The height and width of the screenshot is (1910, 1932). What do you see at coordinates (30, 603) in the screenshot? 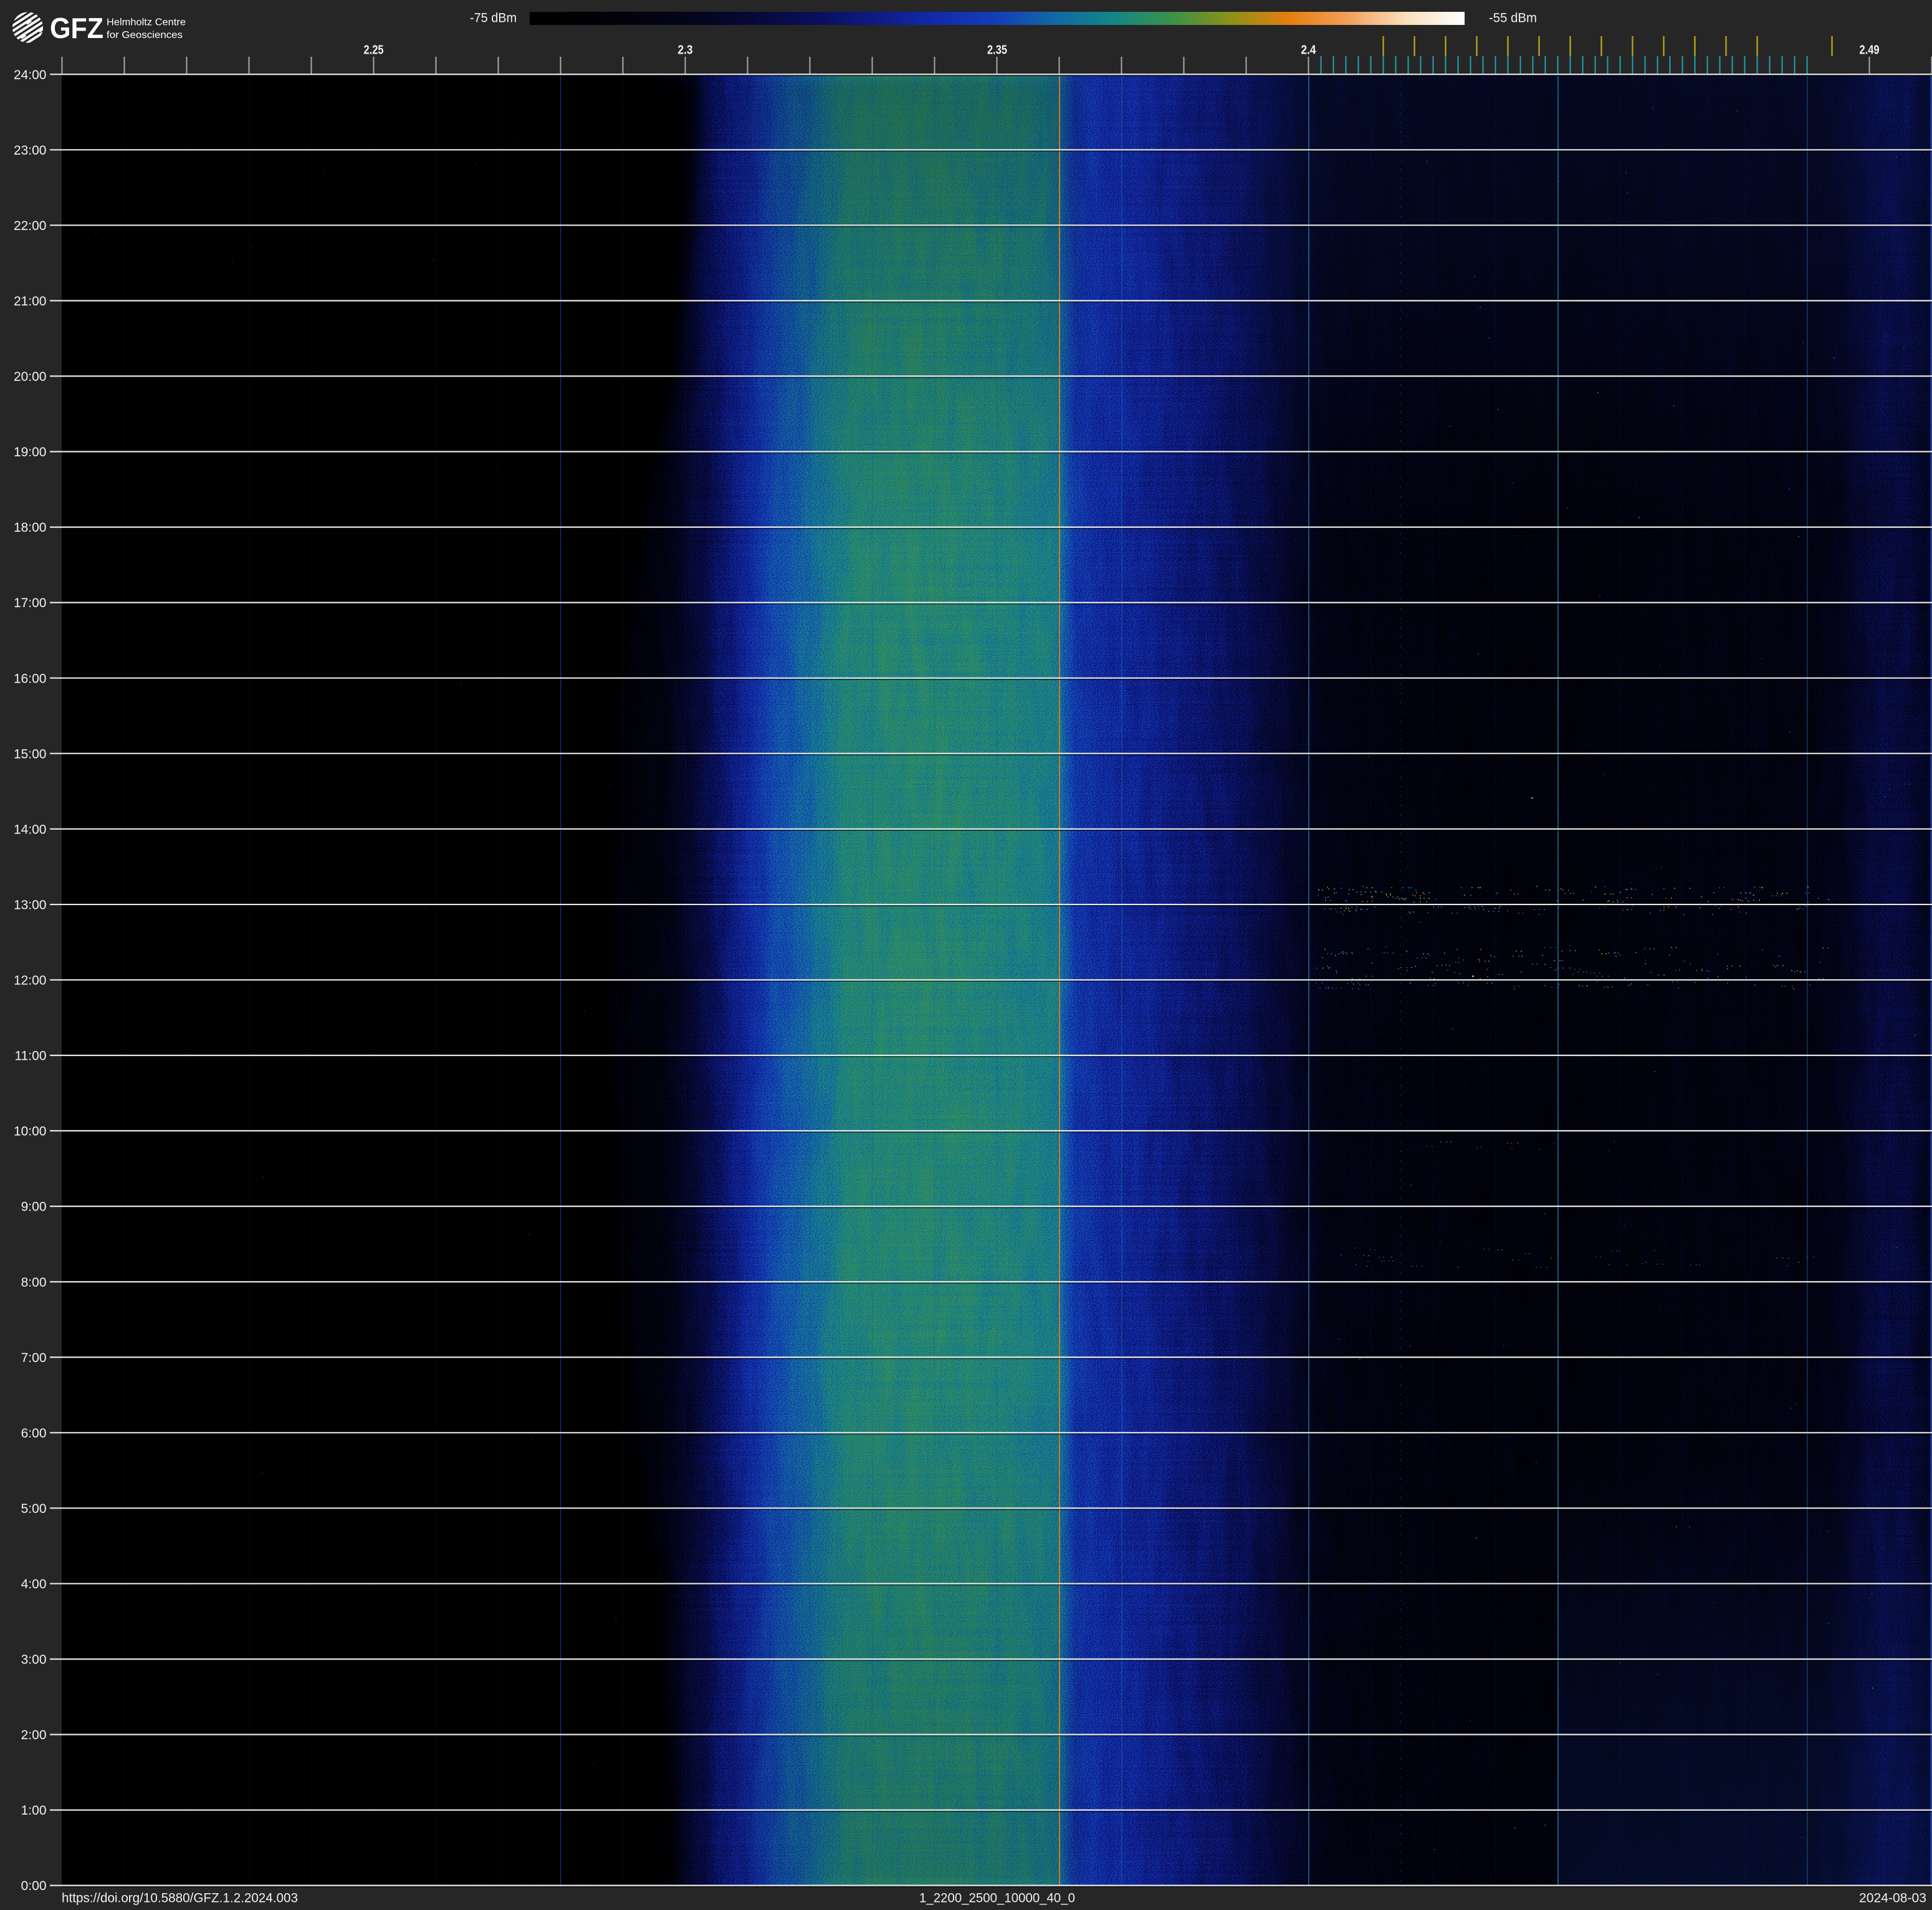
I see `svg-text: 17:00` at bounding box center [30, 603].